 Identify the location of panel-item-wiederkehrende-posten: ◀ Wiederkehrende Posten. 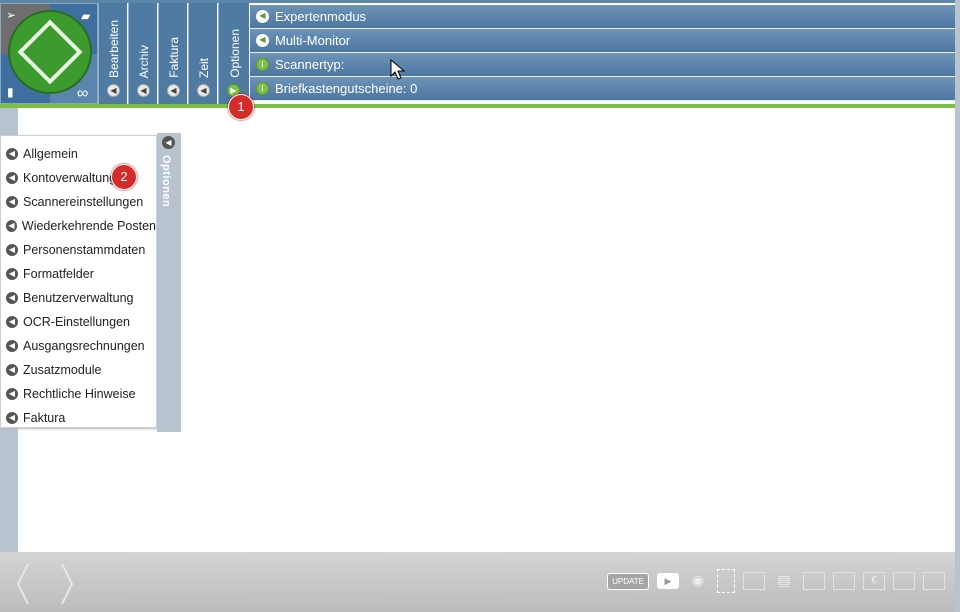
(78, 226).